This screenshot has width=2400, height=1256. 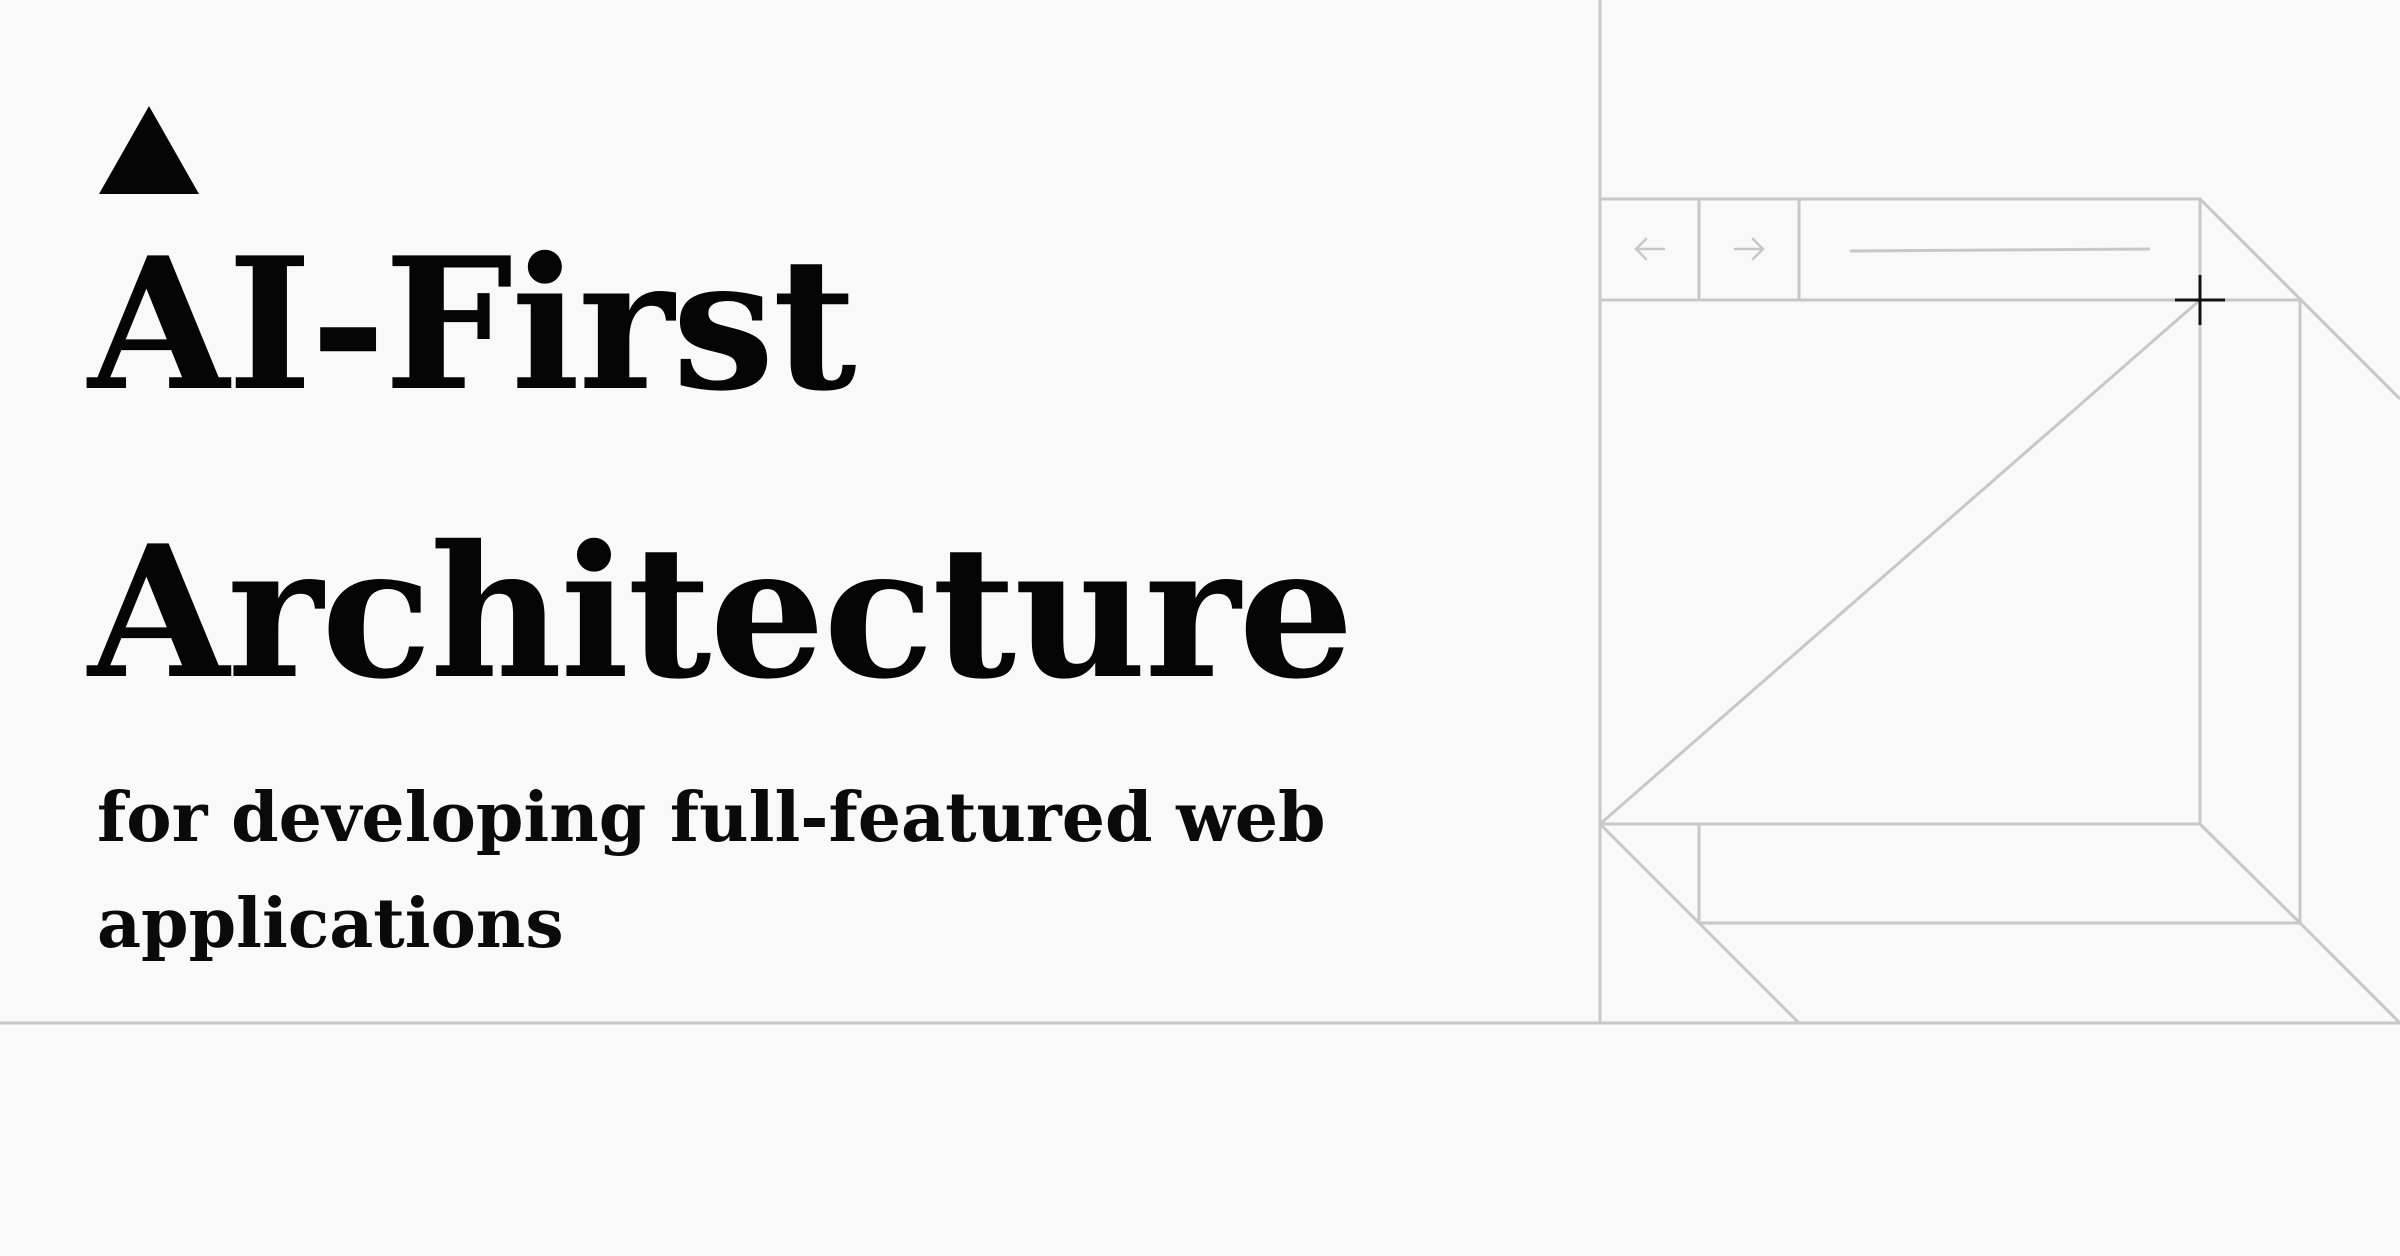 I want to click on crosshair-cursor-icon, so click(x=2200, y=300).